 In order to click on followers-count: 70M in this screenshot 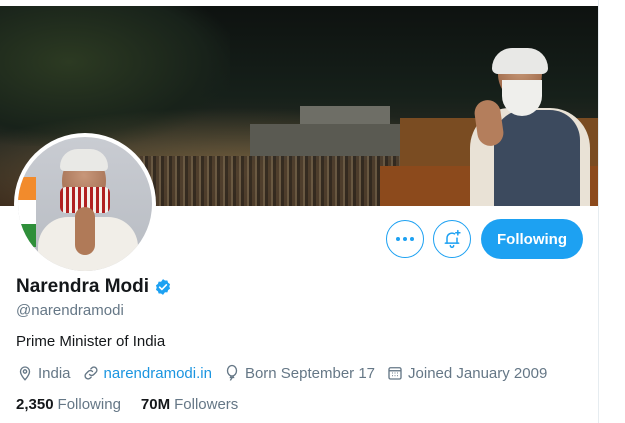, I will do `click(155, 404)`.